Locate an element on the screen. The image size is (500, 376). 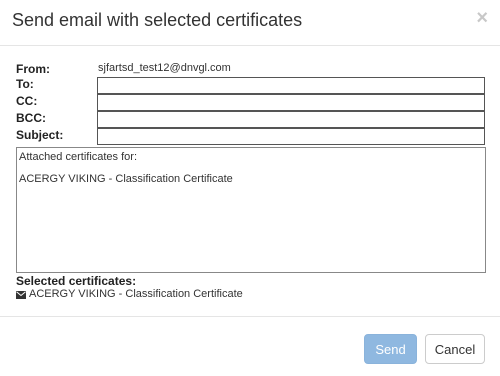
modal-header: Send email with selected certificates × is located at coordinates (250, 23).